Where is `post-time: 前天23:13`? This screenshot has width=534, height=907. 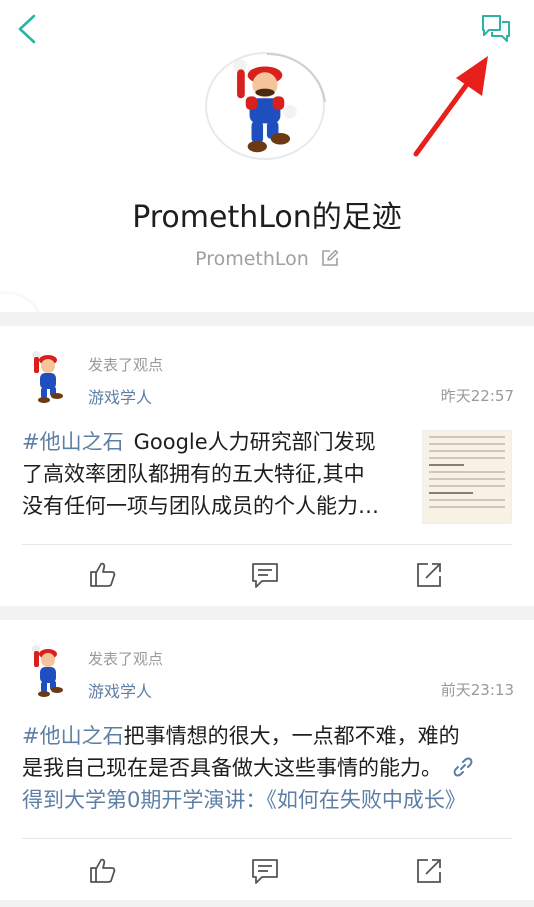 post-time: 前天23:13 is located at coordinates (477, 690).